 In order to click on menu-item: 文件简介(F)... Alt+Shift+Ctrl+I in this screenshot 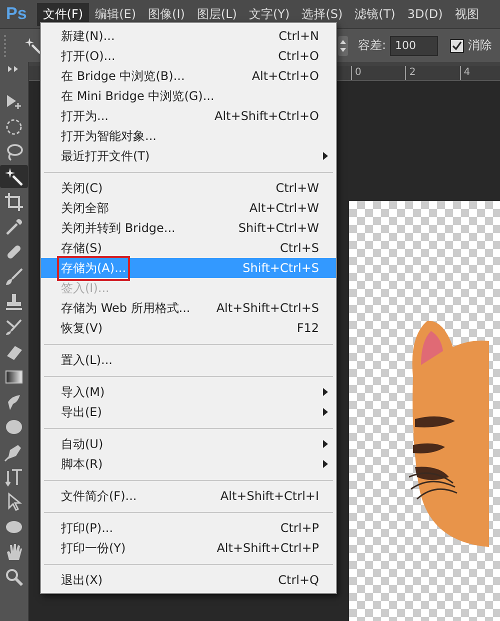, I will do `click(188, 496)`.